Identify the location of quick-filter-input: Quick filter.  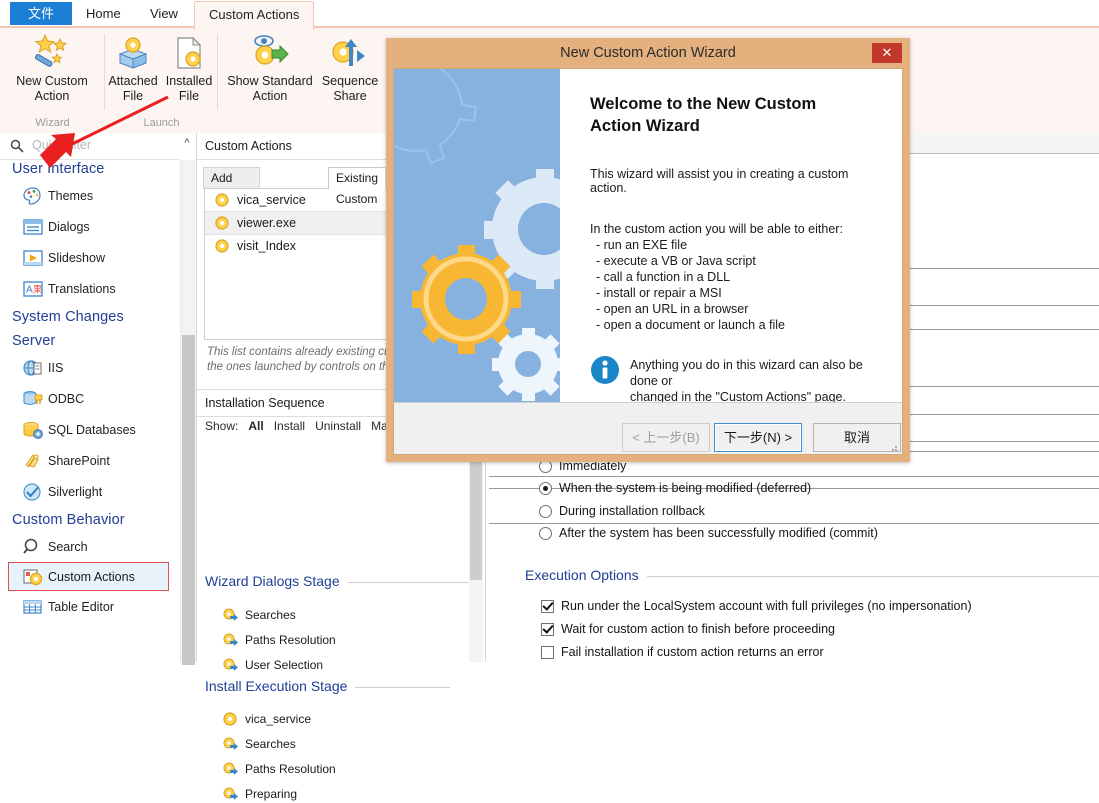
(90, 146).